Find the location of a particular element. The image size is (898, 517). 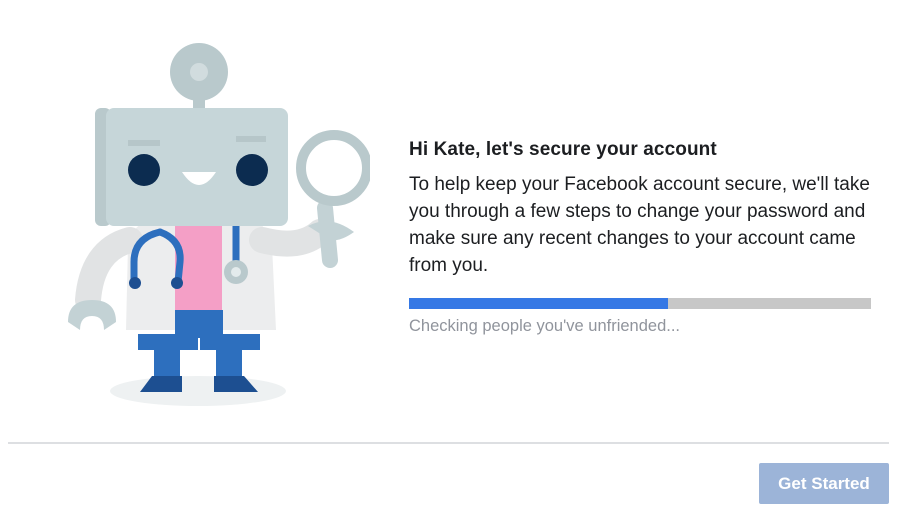

page-title: Hi Kate, let's secure your account is located at coordinates (563, 149).